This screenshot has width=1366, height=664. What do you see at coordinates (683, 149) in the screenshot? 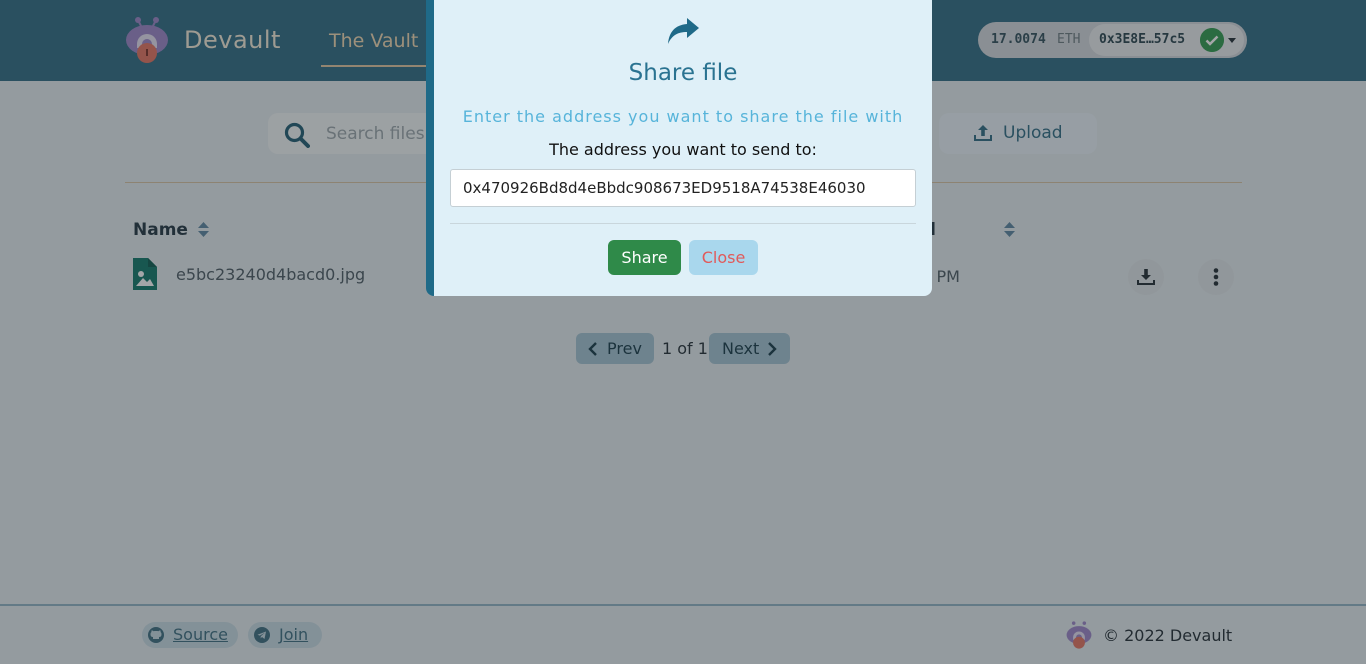
I see `address-label: The address you want to send to:` at bounding box center [683, 149].